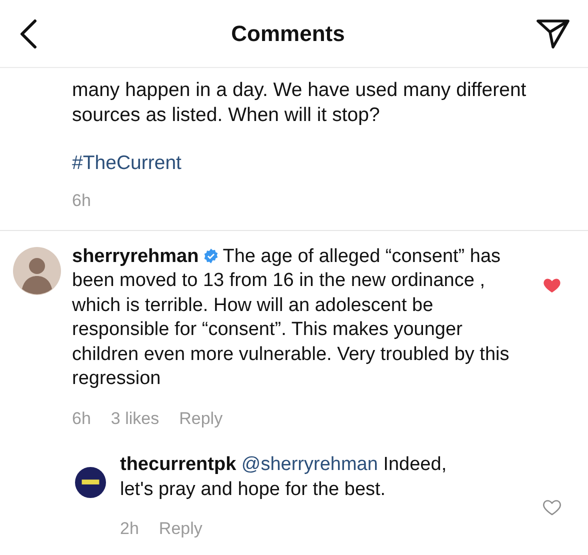  What do you see at coordinates (309, 465) in the screenshot?
I see `mention-link: @sherryrehman` at bounding box center [309, 465].